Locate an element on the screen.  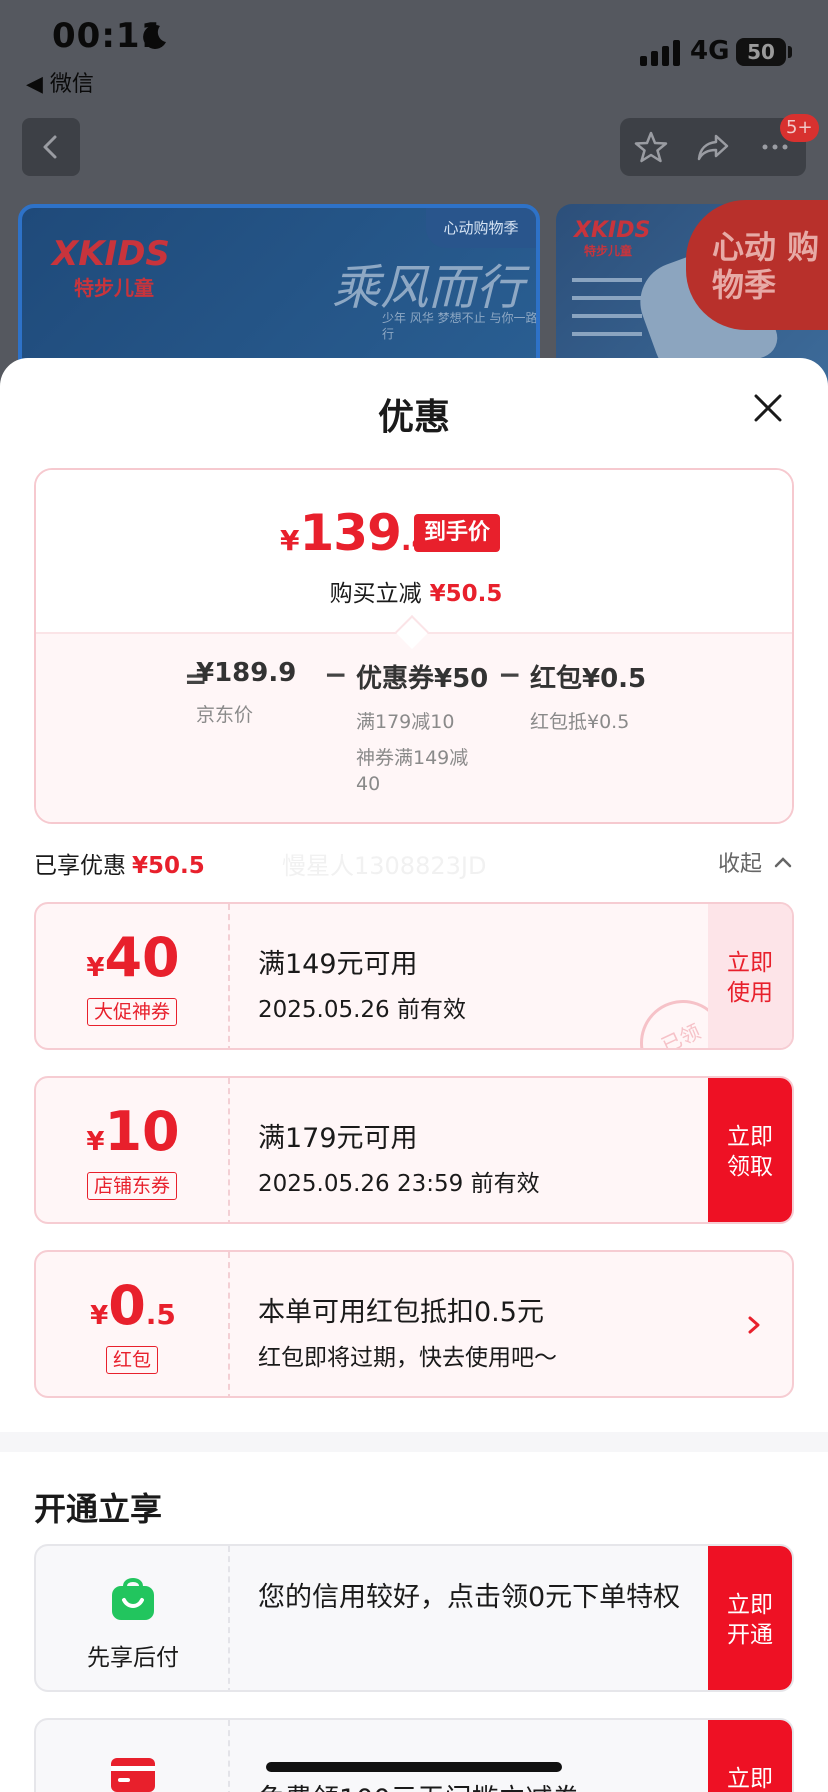
chevron-left-icon is located at coordinates (50, 147).